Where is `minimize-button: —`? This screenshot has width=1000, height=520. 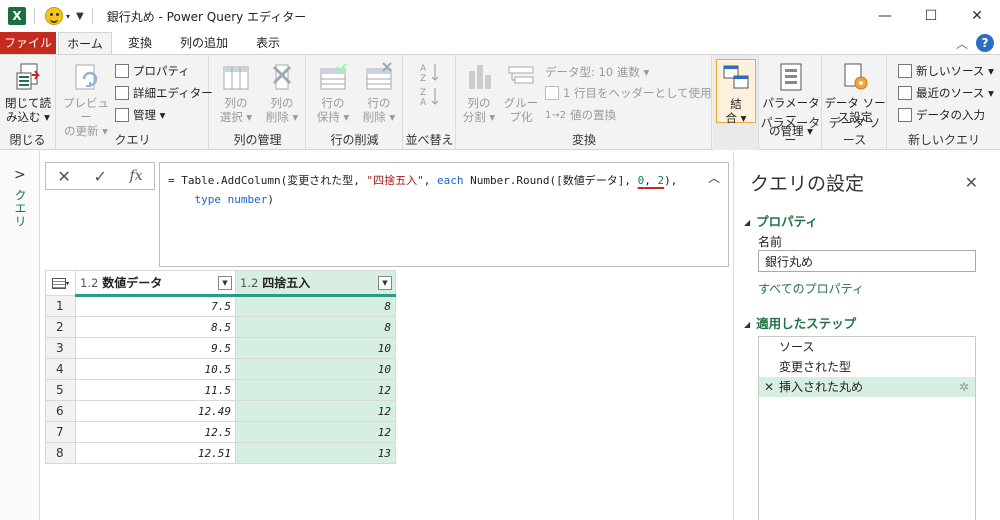 minimize-button: — is located at coordinates (885, 16).